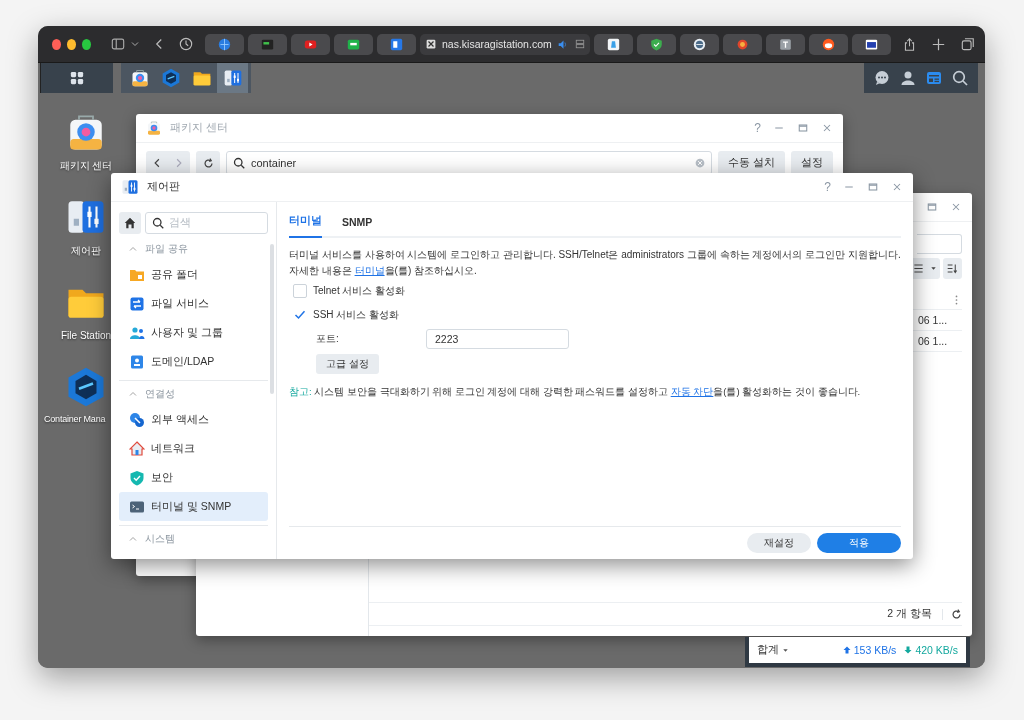 The width and height of the screenshot is (1024, 720). Describe the element at coordinates (300, 315) in the screenshot. I see `check-icon` at that location.